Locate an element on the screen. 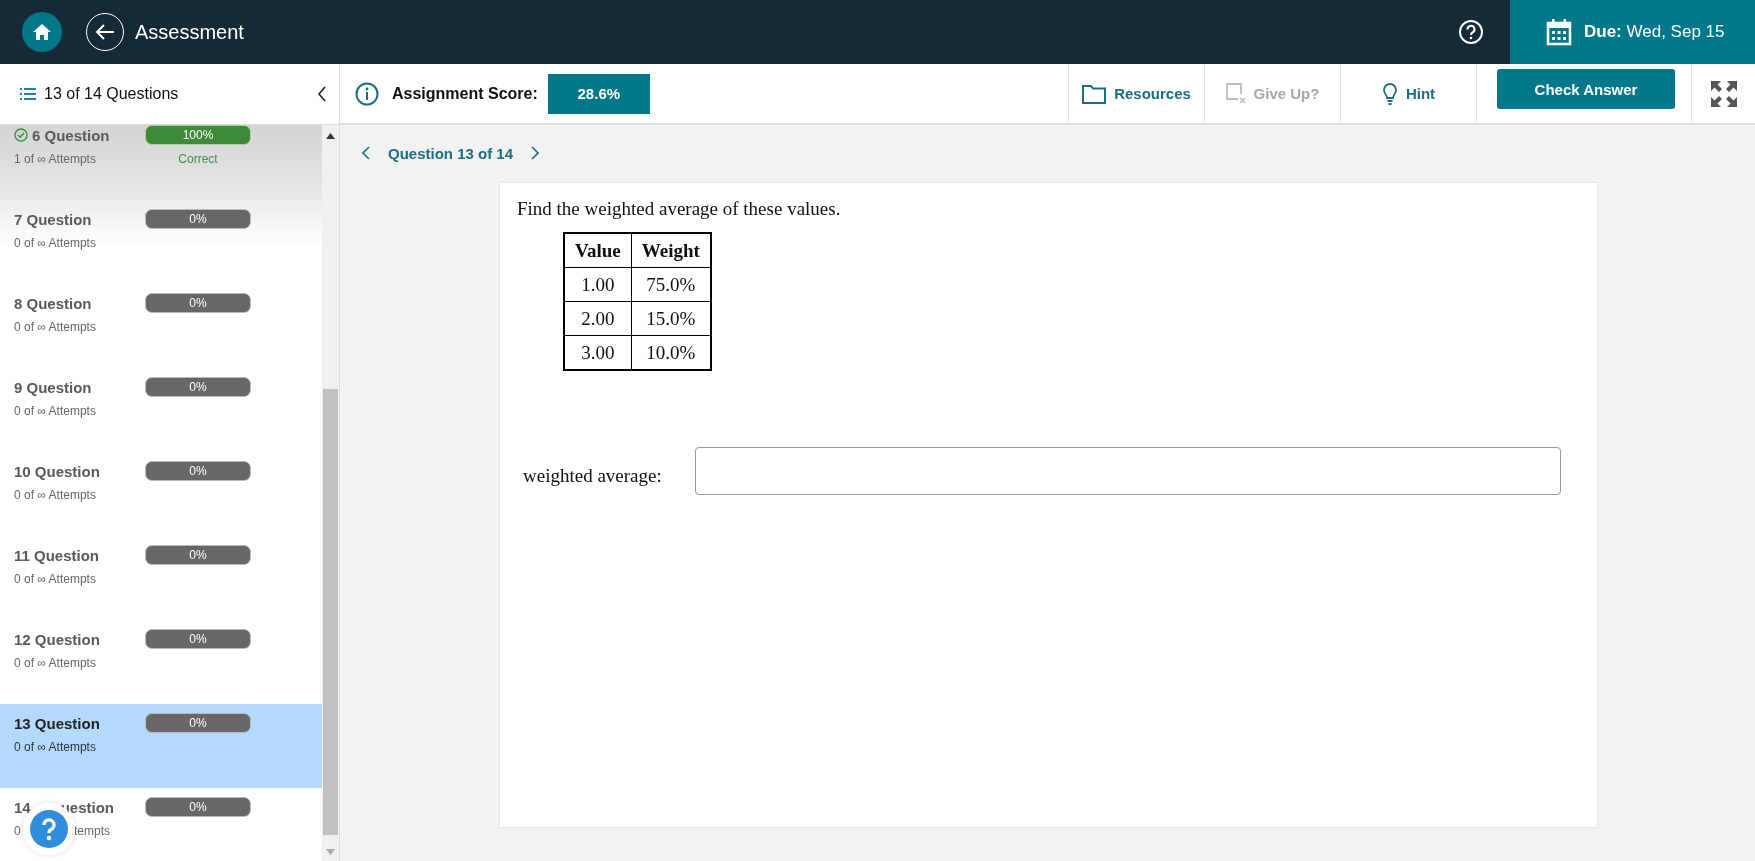  attempts-text: 1 of ∞ Attempts is located at coordinates (55, 159).